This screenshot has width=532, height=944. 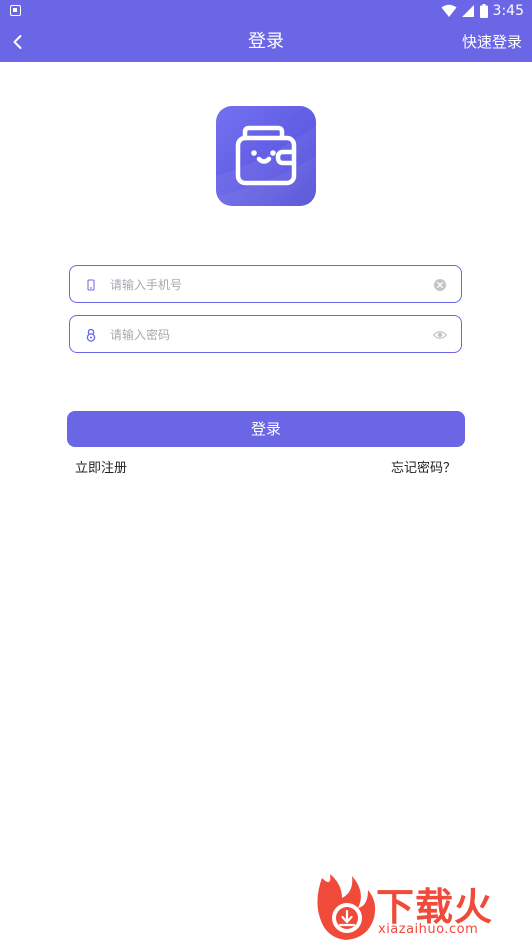 I want to click on app-logo, so click(x=266, y=156).